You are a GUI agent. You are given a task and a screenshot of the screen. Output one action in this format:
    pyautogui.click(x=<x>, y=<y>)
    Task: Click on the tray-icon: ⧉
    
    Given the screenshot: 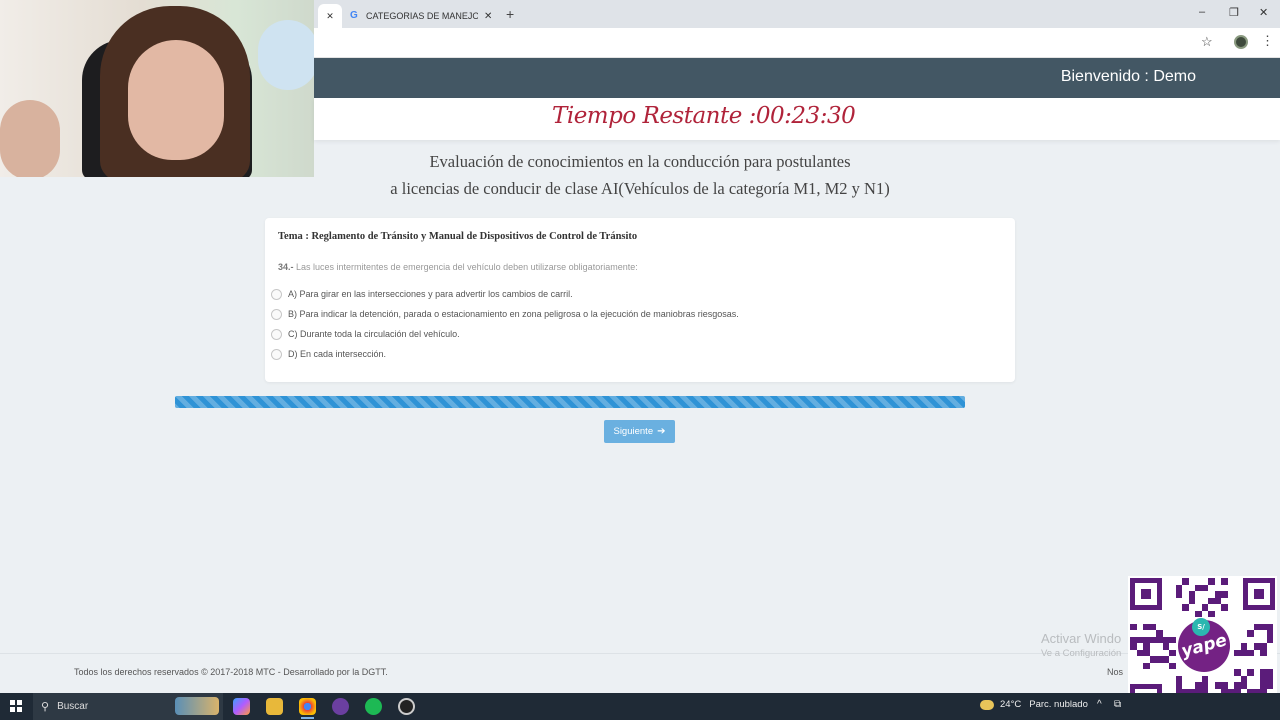 What is the action you would take?
    pyautogui.click(x=1117, y=704)
    